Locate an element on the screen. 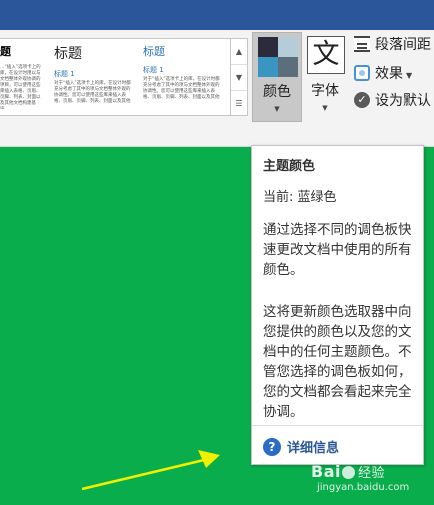 The image size is (434, 505). font-glyph-icon: 文 is located at coordinates (326, 55).